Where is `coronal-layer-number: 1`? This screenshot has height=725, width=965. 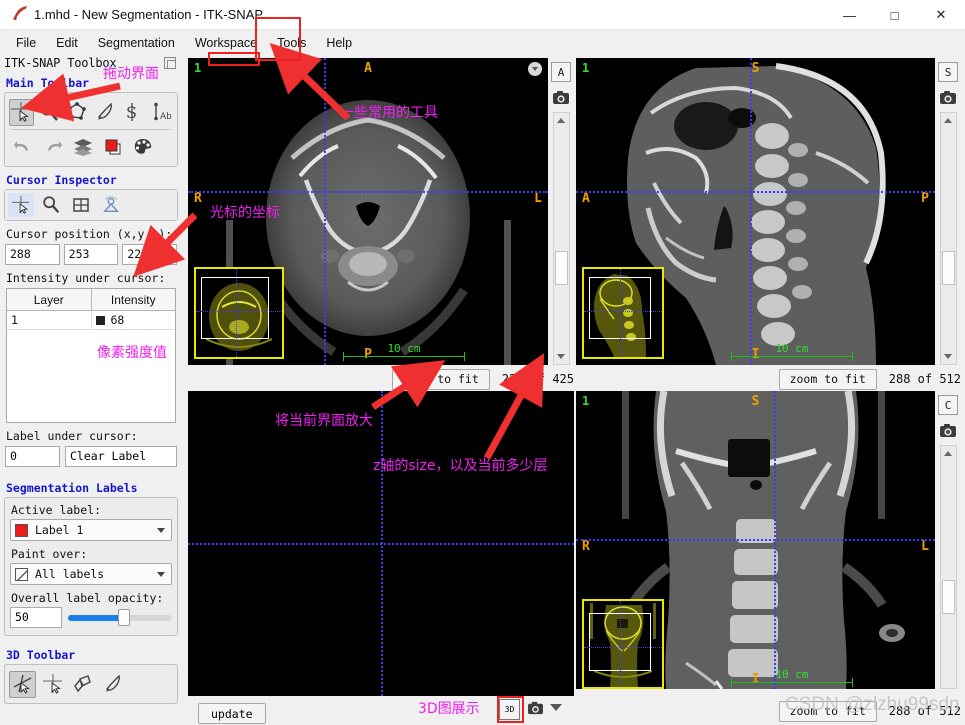 coronal-layer-number: 1 is located at coordinates (586, 401).